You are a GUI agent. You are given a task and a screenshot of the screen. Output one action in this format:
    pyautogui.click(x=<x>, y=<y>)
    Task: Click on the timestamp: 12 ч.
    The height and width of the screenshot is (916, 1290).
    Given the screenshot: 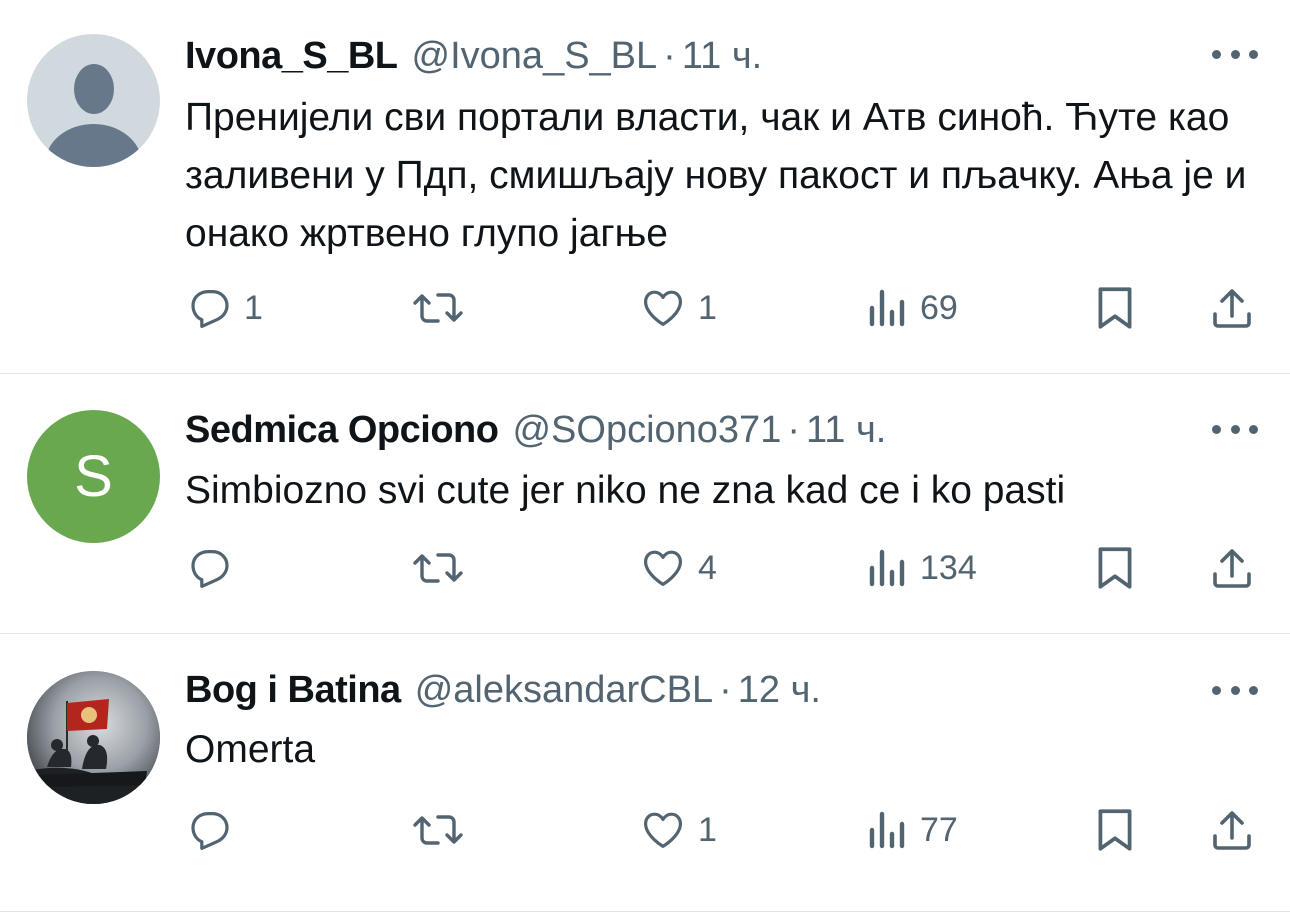 What is the action you would take?
    pyautogui.click(x=779, y=690)
    